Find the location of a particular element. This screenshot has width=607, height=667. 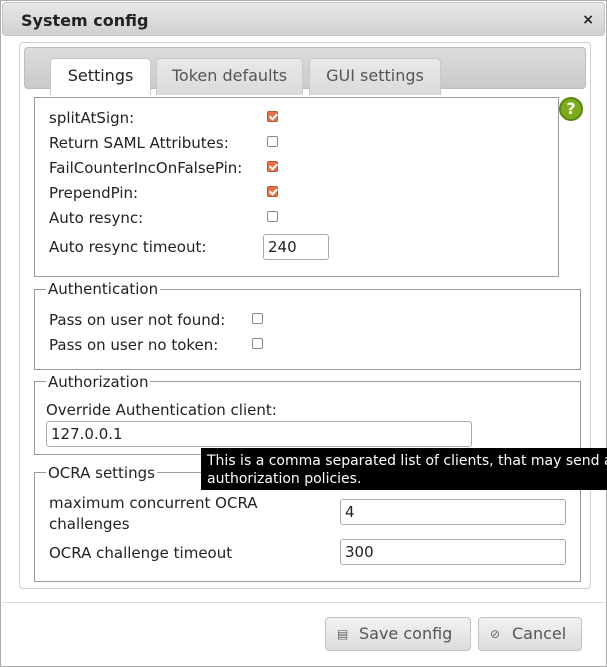

close-icon: × is located at coordinates (588, 20).